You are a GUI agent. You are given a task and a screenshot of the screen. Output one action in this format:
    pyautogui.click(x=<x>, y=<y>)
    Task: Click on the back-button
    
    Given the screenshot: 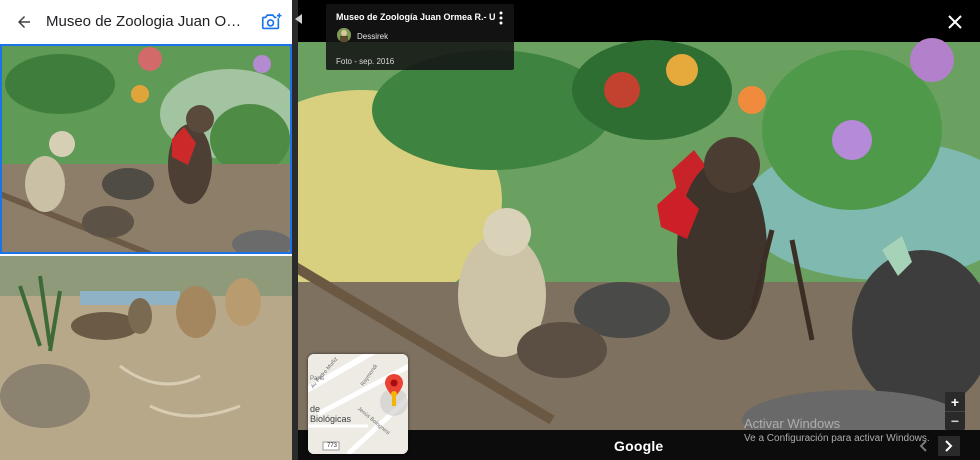 What is the action you would take?
    pyautogui.click(x=24, y=22)
    